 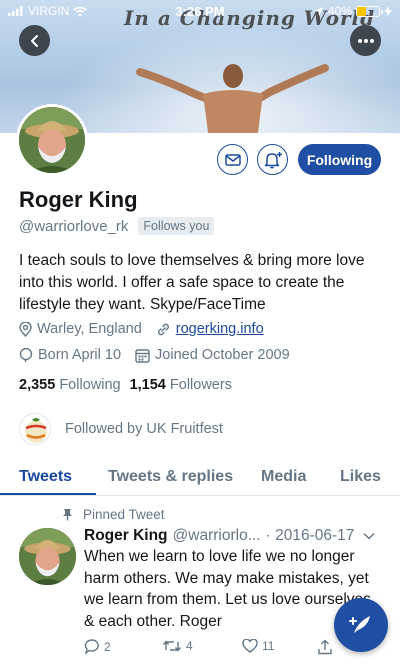 What do you see at coordinates (80, 355) in the screenshot?
I see `birthday-text: Born April 10` at bounding box center [80, 355].